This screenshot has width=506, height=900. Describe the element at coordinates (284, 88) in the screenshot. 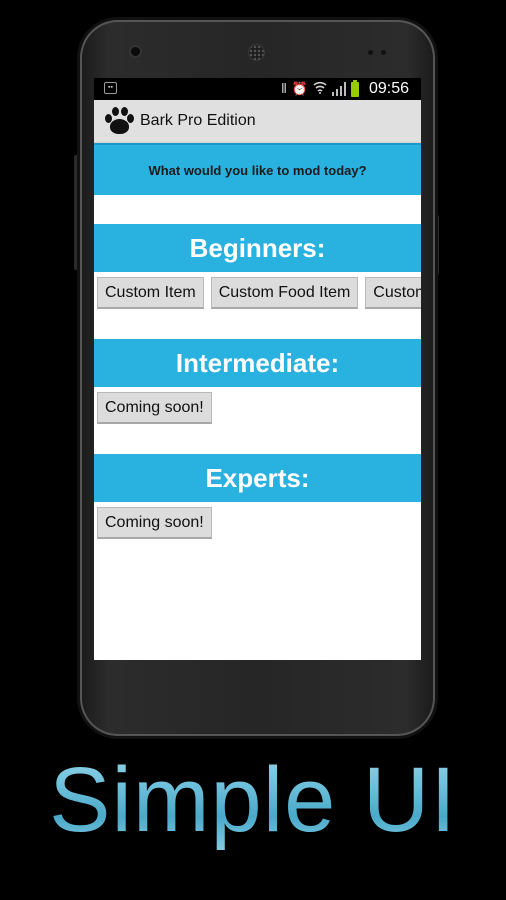

I see `vibrate-icon: ⦀` at that location.